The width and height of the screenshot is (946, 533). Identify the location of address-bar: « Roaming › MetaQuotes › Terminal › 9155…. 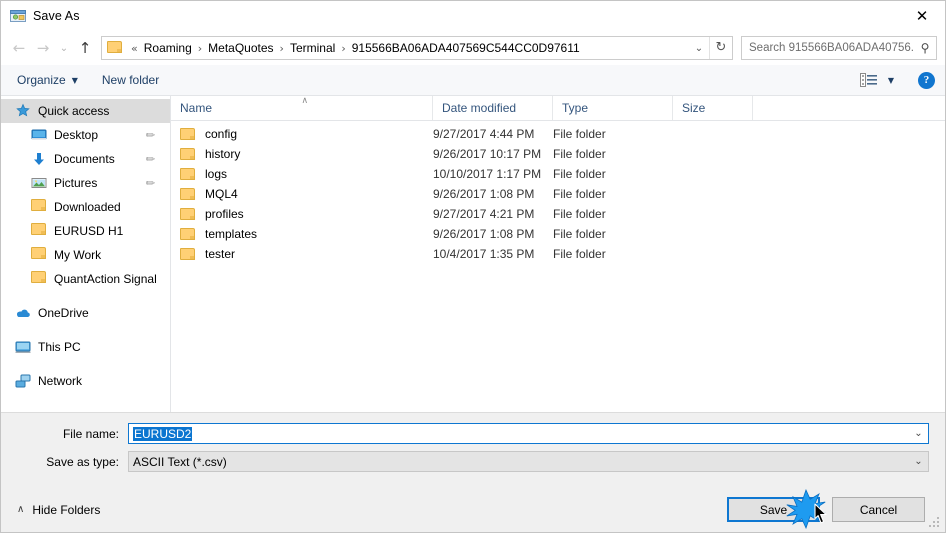
(417, 48).